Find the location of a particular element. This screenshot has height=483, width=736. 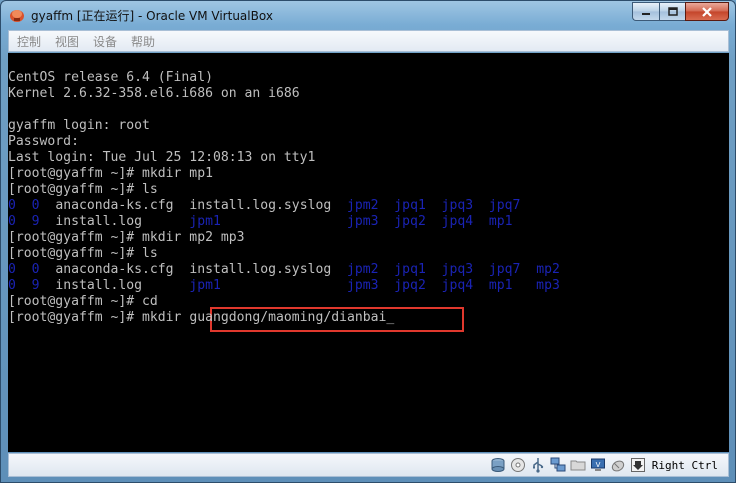

status-bar: V Right Ctrl is located at coordinates (368, 465).